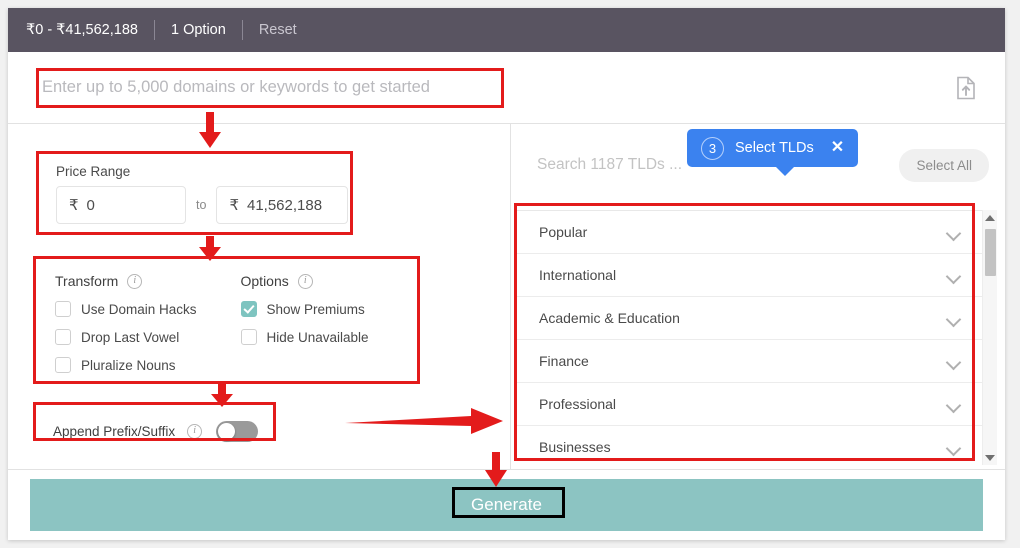 The image size is (1020, 548). I want to click on tooltip-step-number: 3, so click(712, 148).